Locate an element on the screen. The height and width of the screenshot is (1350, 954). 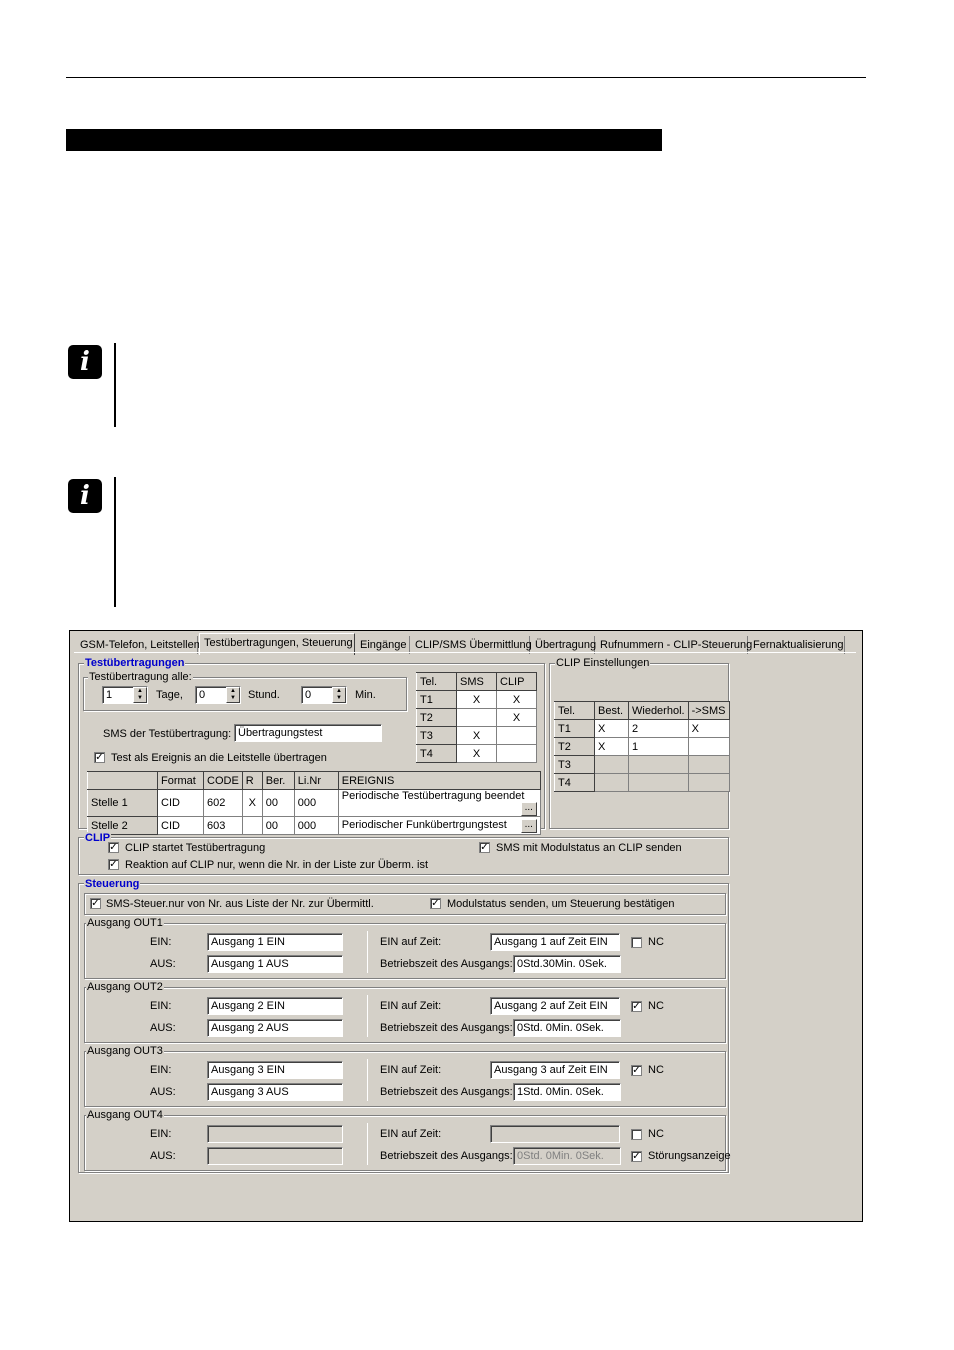
grid-cell: 1 is located at coordinates (658, 746).